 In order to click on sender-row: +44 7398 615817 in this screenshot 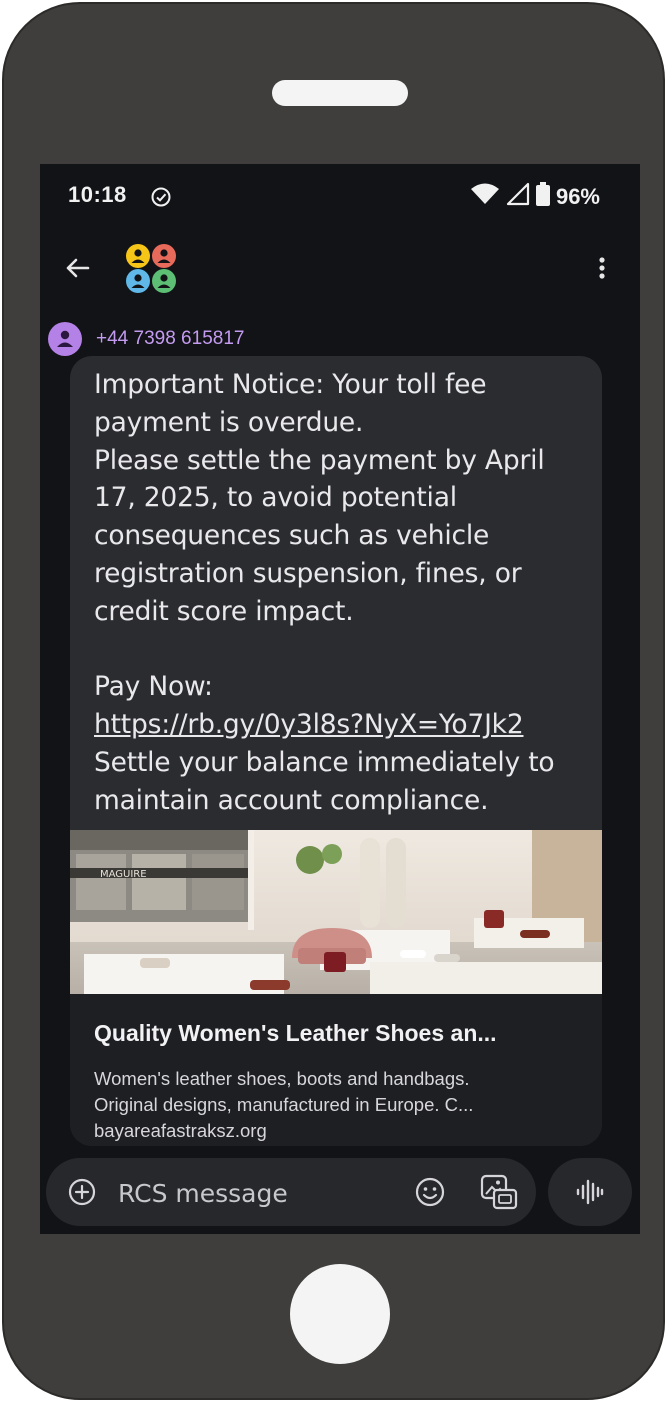, I will do `click(146, 339)`.